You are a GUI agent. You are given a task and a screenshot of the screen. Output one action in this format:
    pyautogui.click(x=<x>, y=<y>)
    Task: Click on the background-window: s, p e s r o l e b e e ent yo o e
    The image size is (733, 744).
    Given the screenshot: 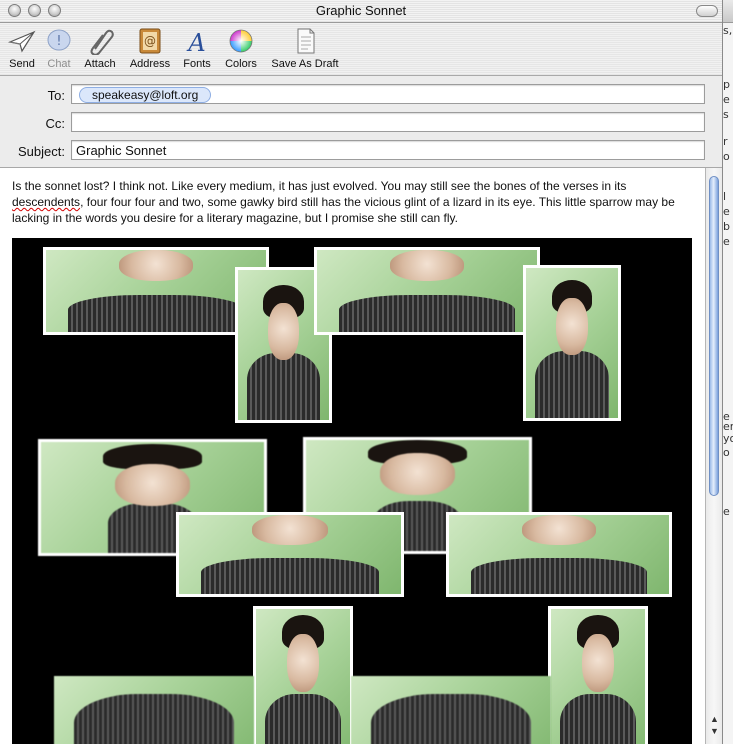 What is the action you would take?
    pyautogui.click(x=727, y=372)
    